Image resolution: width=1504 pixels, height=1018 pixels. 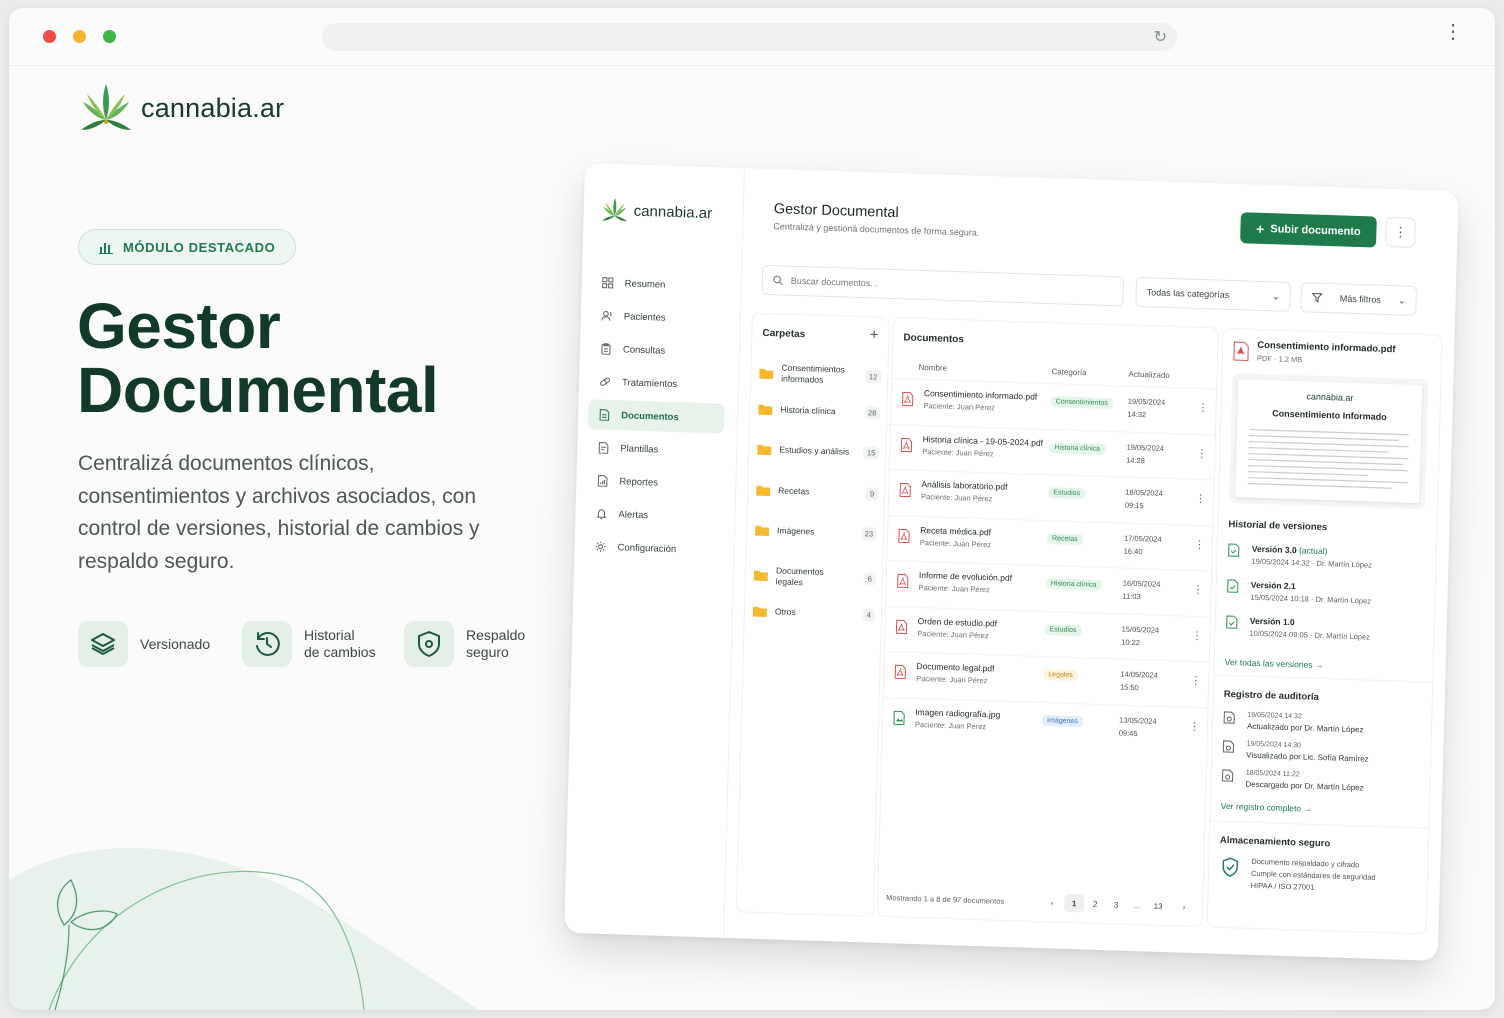 What do you see at coordinates (816, 532) in the screenshot?
I see `folder-item: Imágenes 23` at bounding box center [816, 532].